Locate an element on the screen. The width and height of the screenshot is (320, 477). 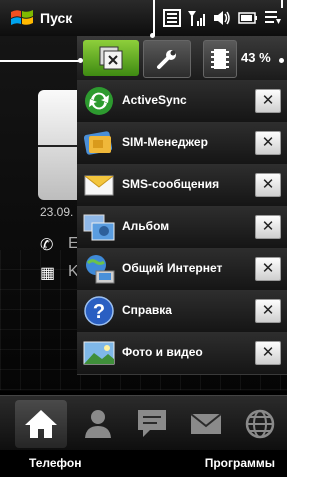
task-label: Общий Интернет is located at coordinates (172, 268).